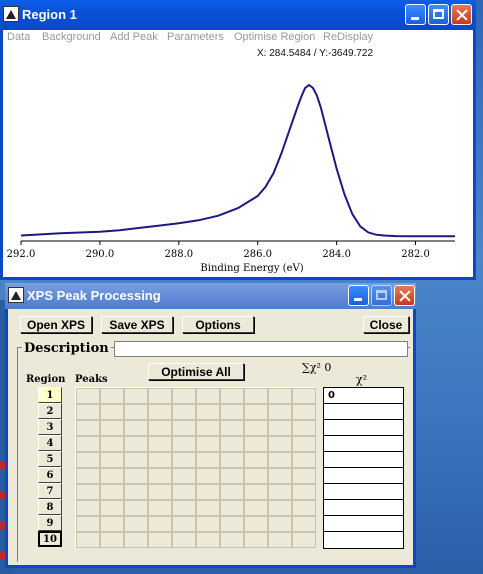 This screenshot has height=574, width=483. What do you see at coordinates (50, 427) in the screenshot?
I see `region-button-3: 3` at bounding box center [50, 427].